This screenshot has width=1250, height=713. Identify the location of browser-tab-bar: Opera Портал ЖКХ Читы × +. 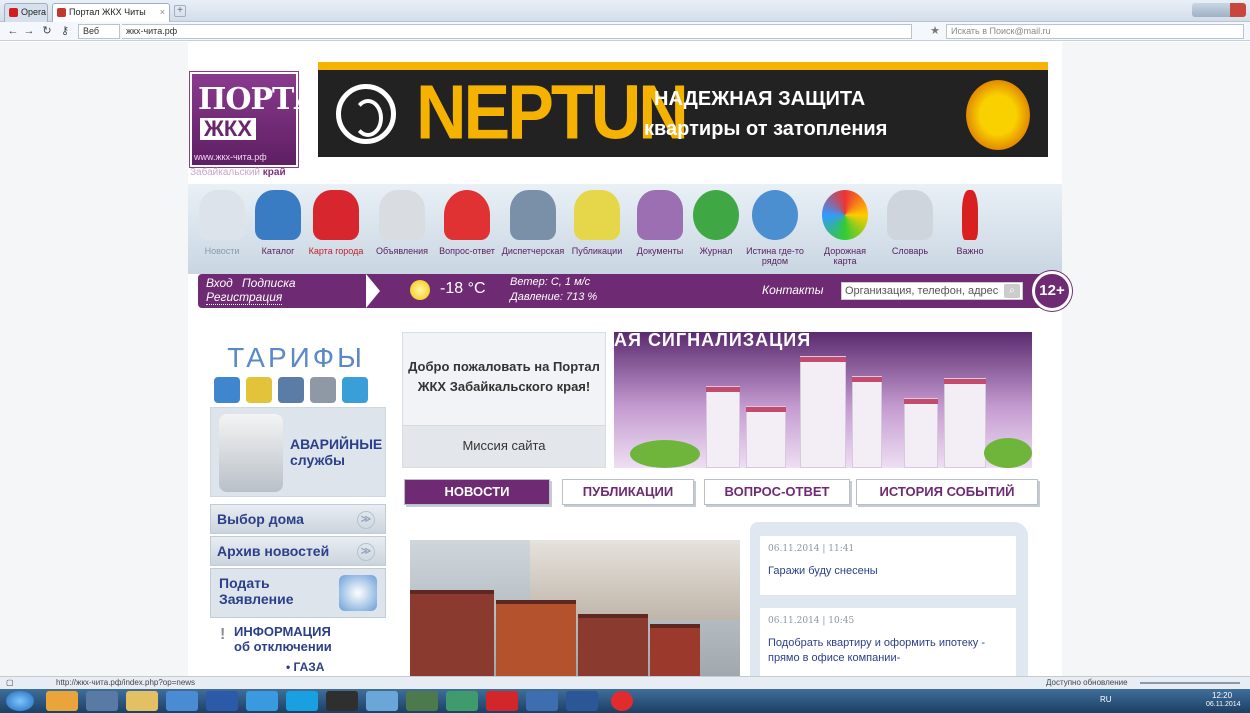
(625, 11).